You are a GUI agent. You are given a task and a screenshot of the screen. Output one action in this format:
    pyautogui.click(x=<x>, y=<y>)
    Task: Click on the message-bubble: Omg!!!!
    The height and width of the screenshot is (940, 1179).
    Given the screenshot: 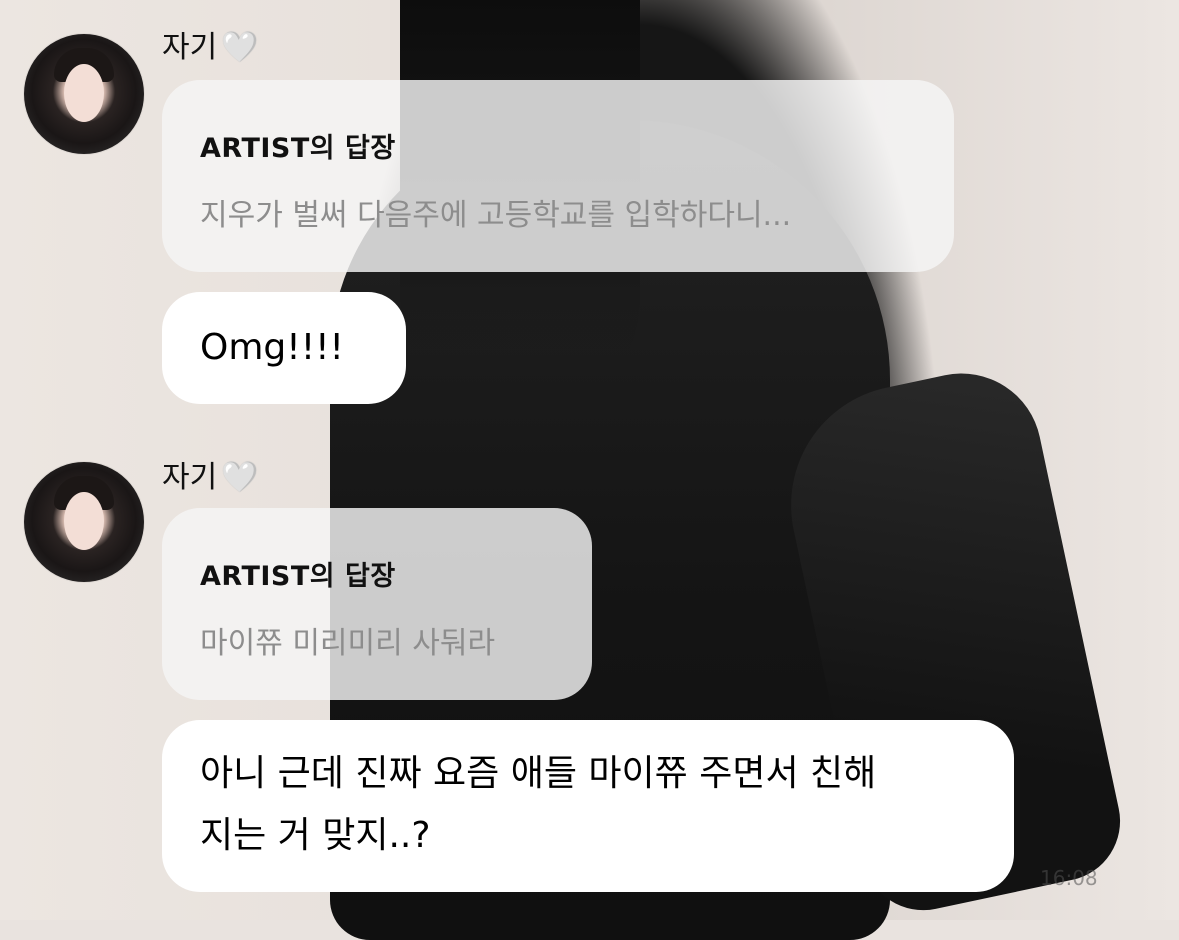 What is the action you would take?
    pyautogui.click(x=284, y=348)
    